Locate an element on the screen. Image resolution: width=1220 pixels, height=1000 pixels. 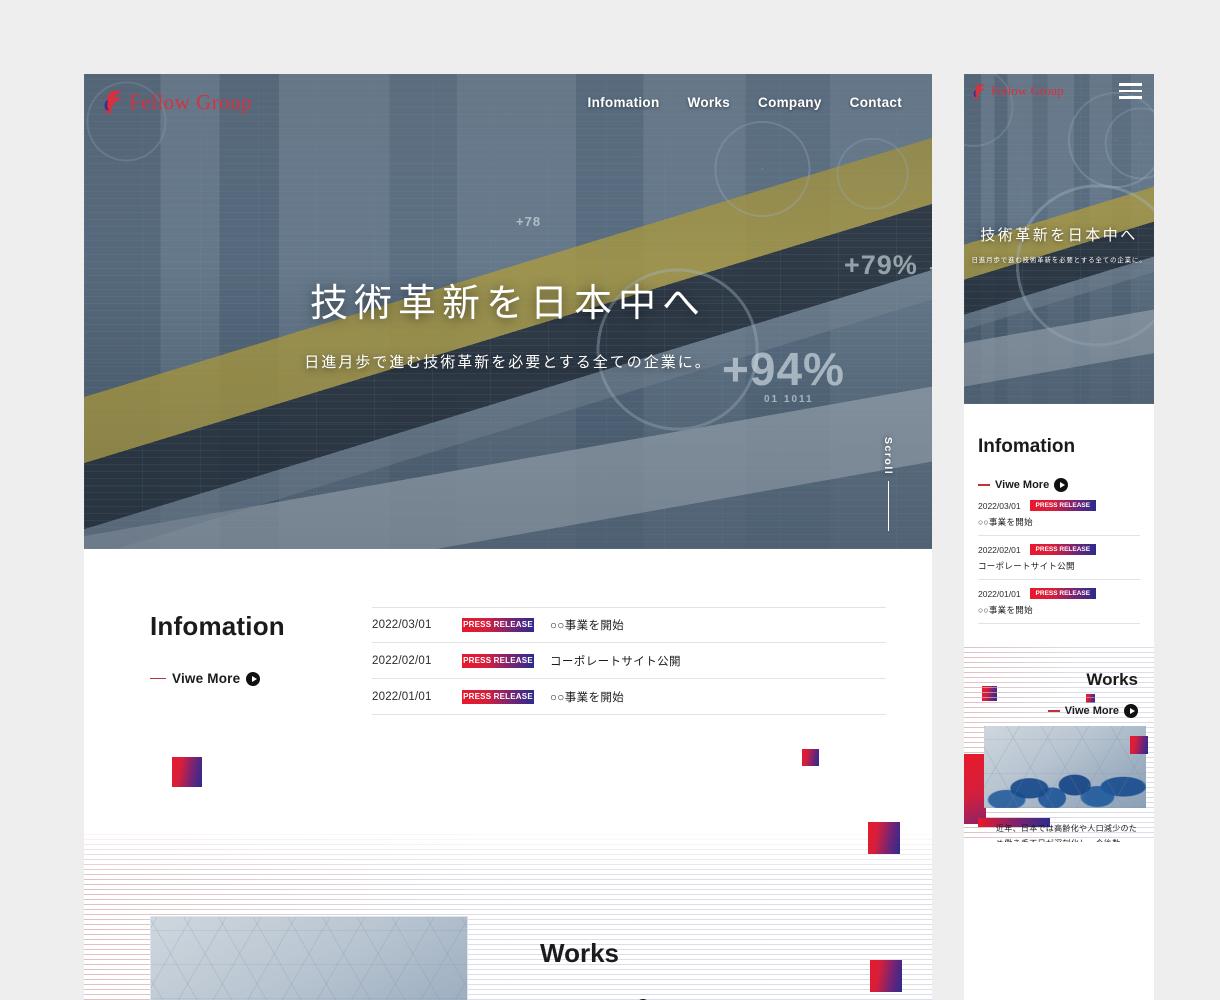
decorative-accent-bar is located at coordinates (975, 789).